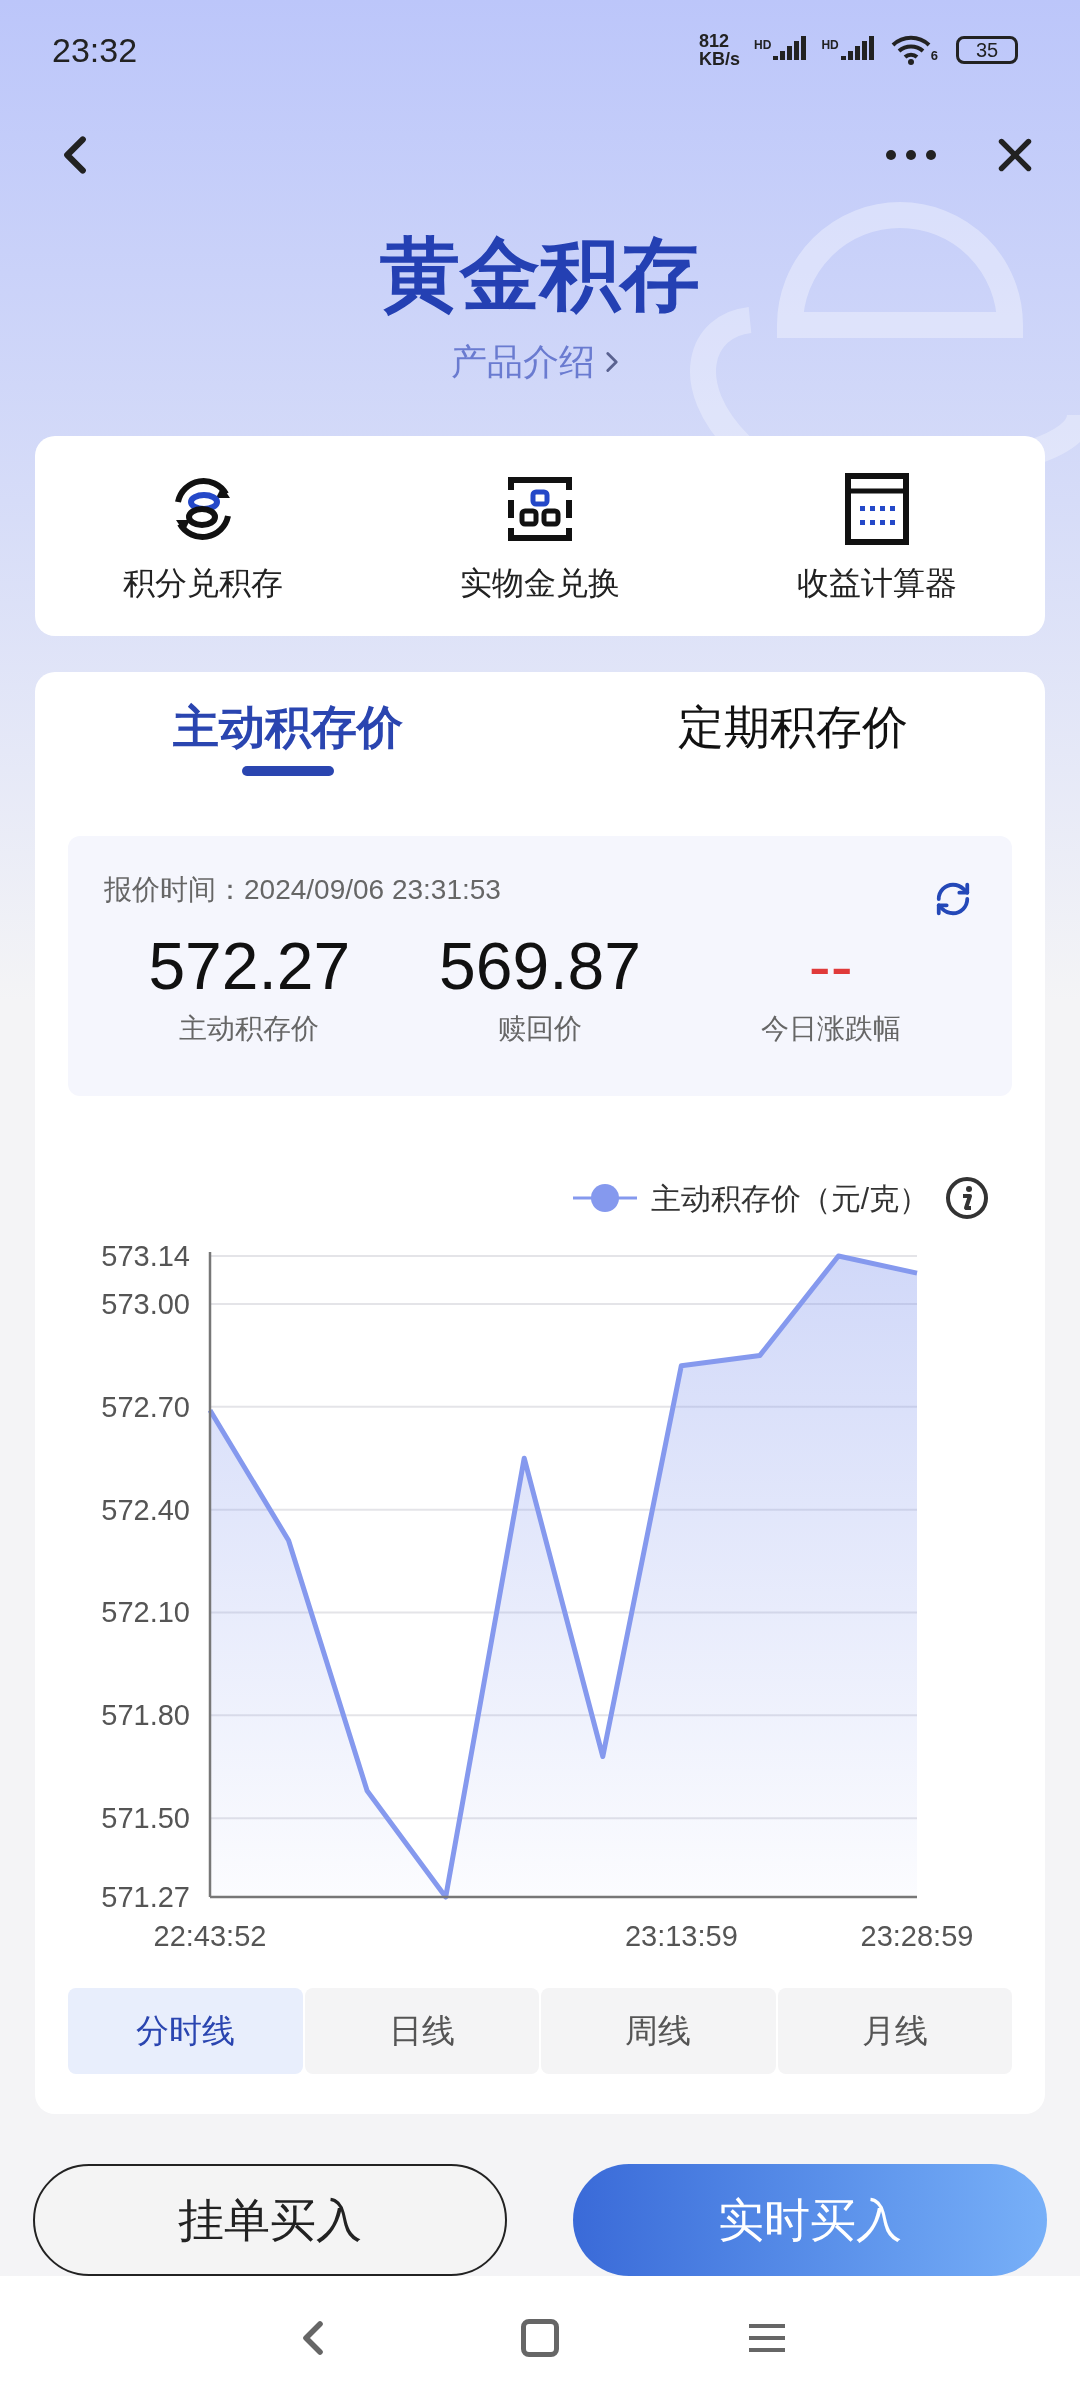 Image resolution: width=1080 pixels, height=2400 pixels. I want to click on y-tick-label: 571.80, so click(145, 1715).